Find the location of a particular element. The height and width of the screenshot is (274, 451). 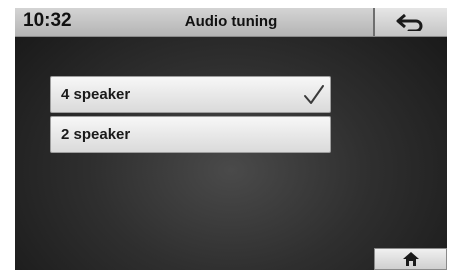

title-bar: 10:32 Audio tuning is located at coordinates (231, 22).